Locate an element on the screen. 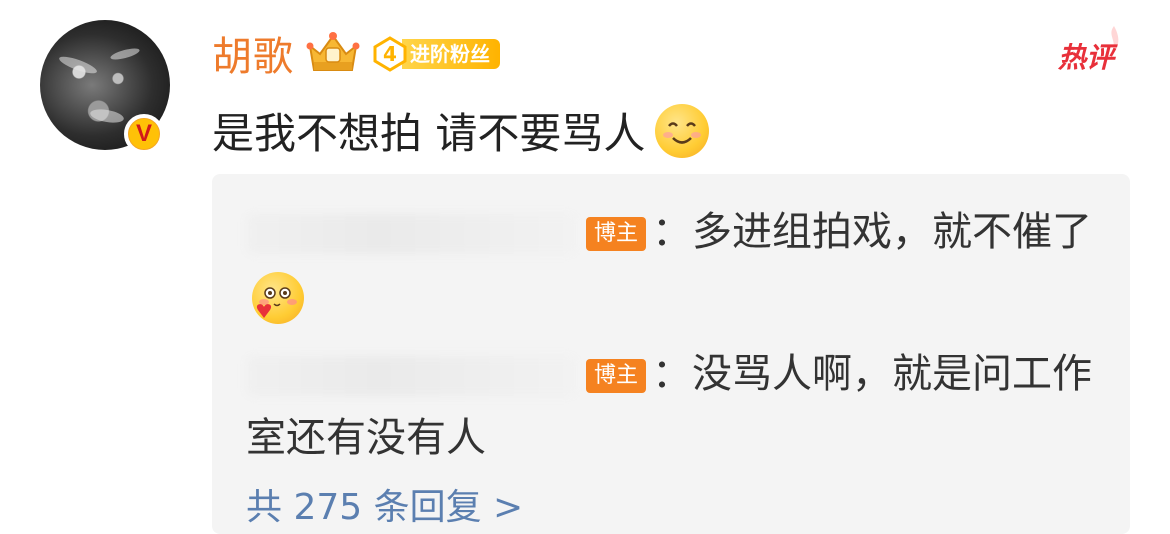  comment-text: 是我不想拍 请不要骂人 is located at coordinates (461, 130).